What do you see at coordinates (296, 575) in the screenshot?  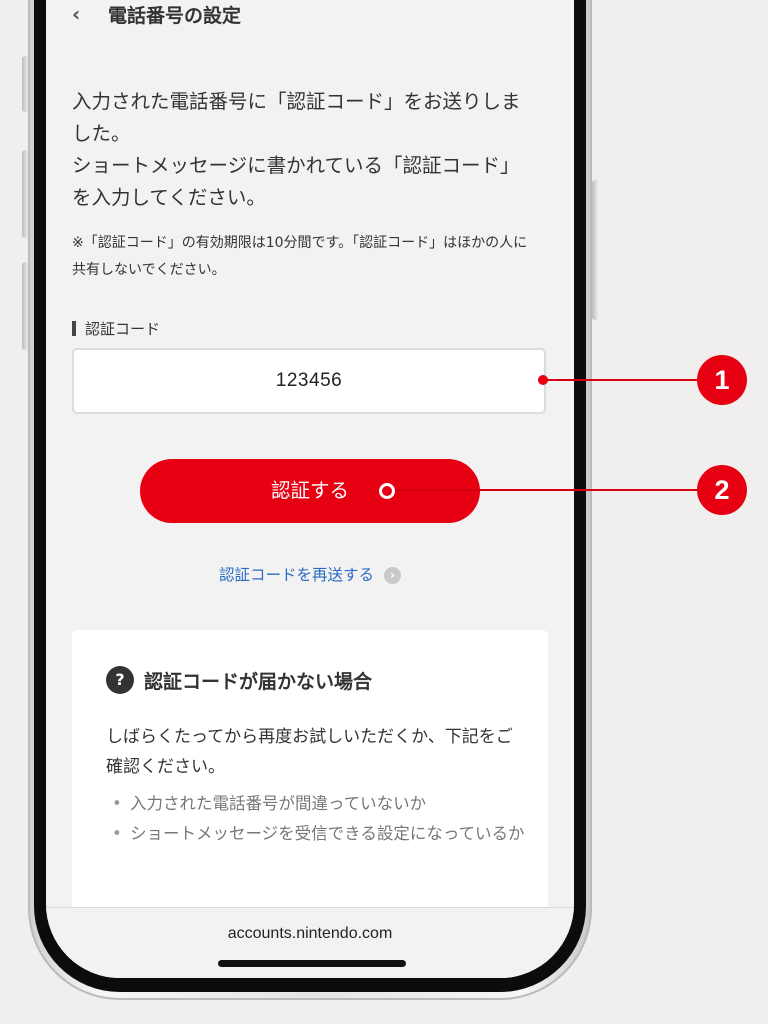 I see `resend-code-label: 認証コードを再送する` at bounding box center [296, 575].